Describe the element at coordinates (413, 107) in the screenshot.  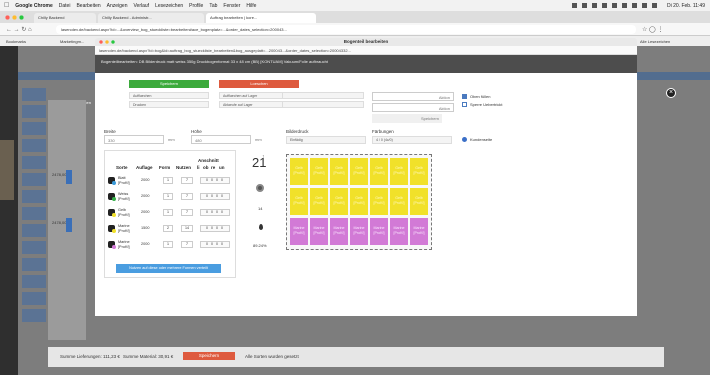
I see `action-field-2: Aktion` at that location.